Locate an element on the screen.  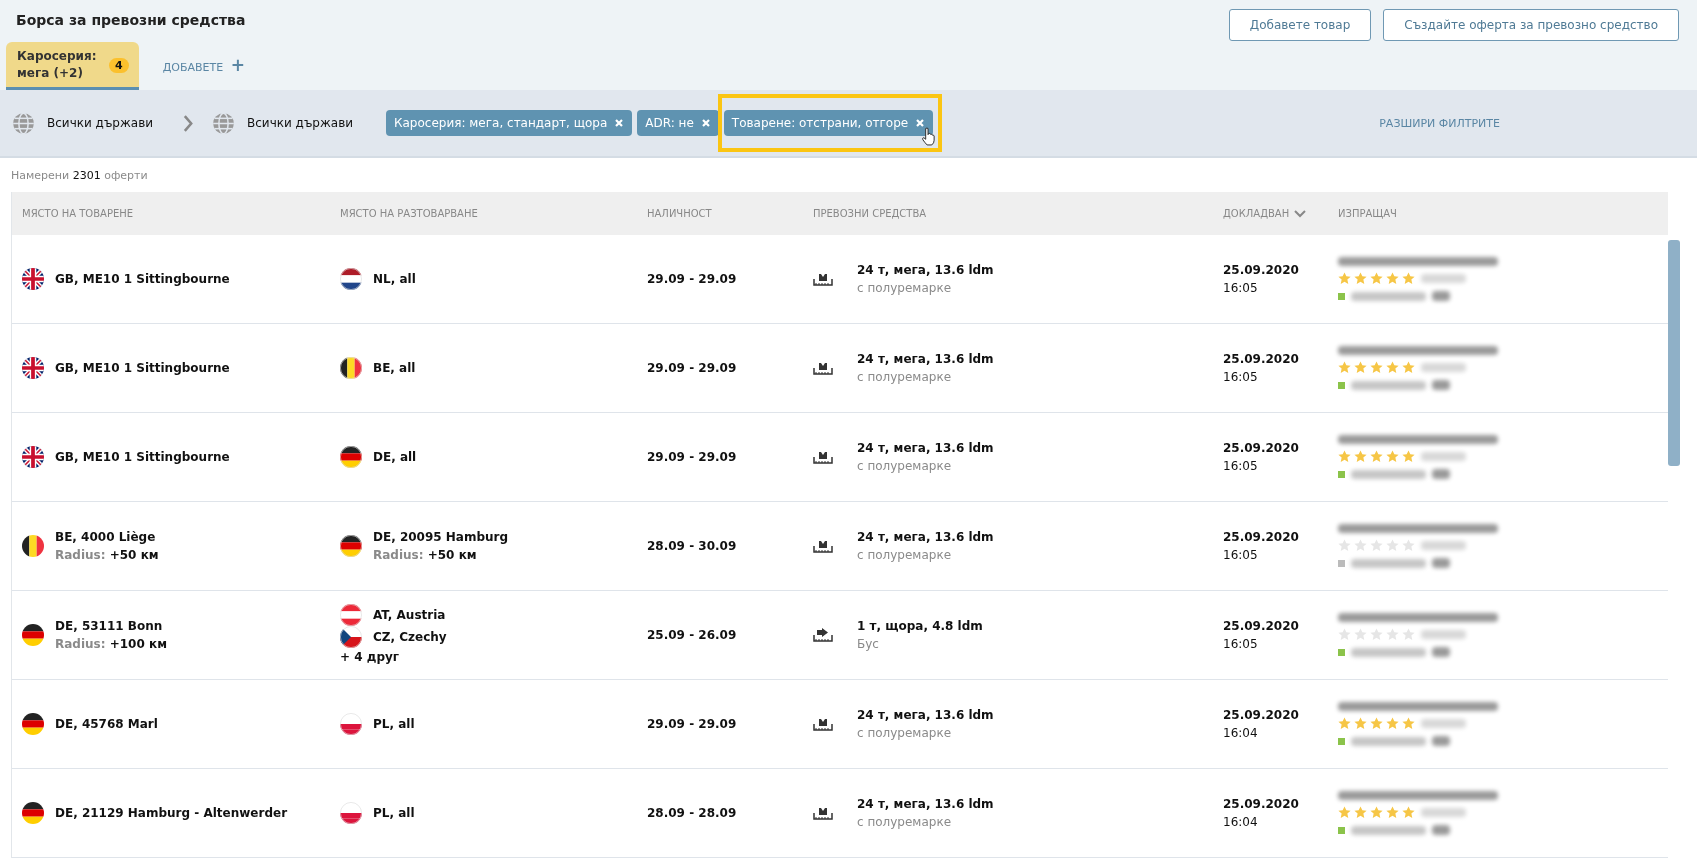
action-button: Добавете товар is located at coordinates (1300, 25).